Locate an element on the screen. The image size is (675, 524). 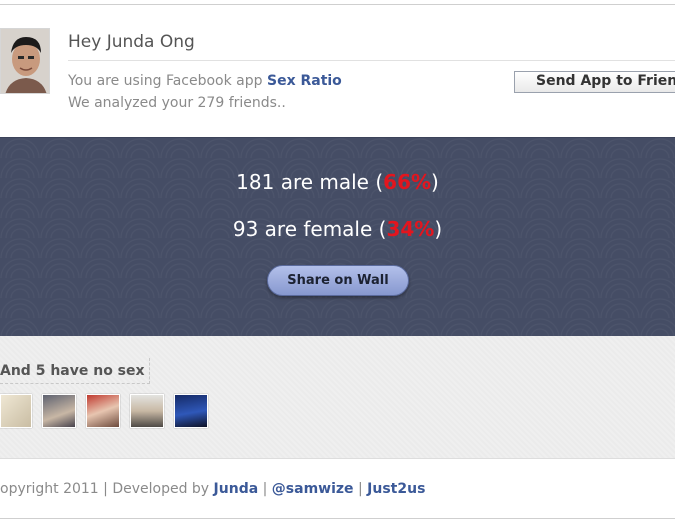
male-close-paren: ) is located at coordinates (435, 182).